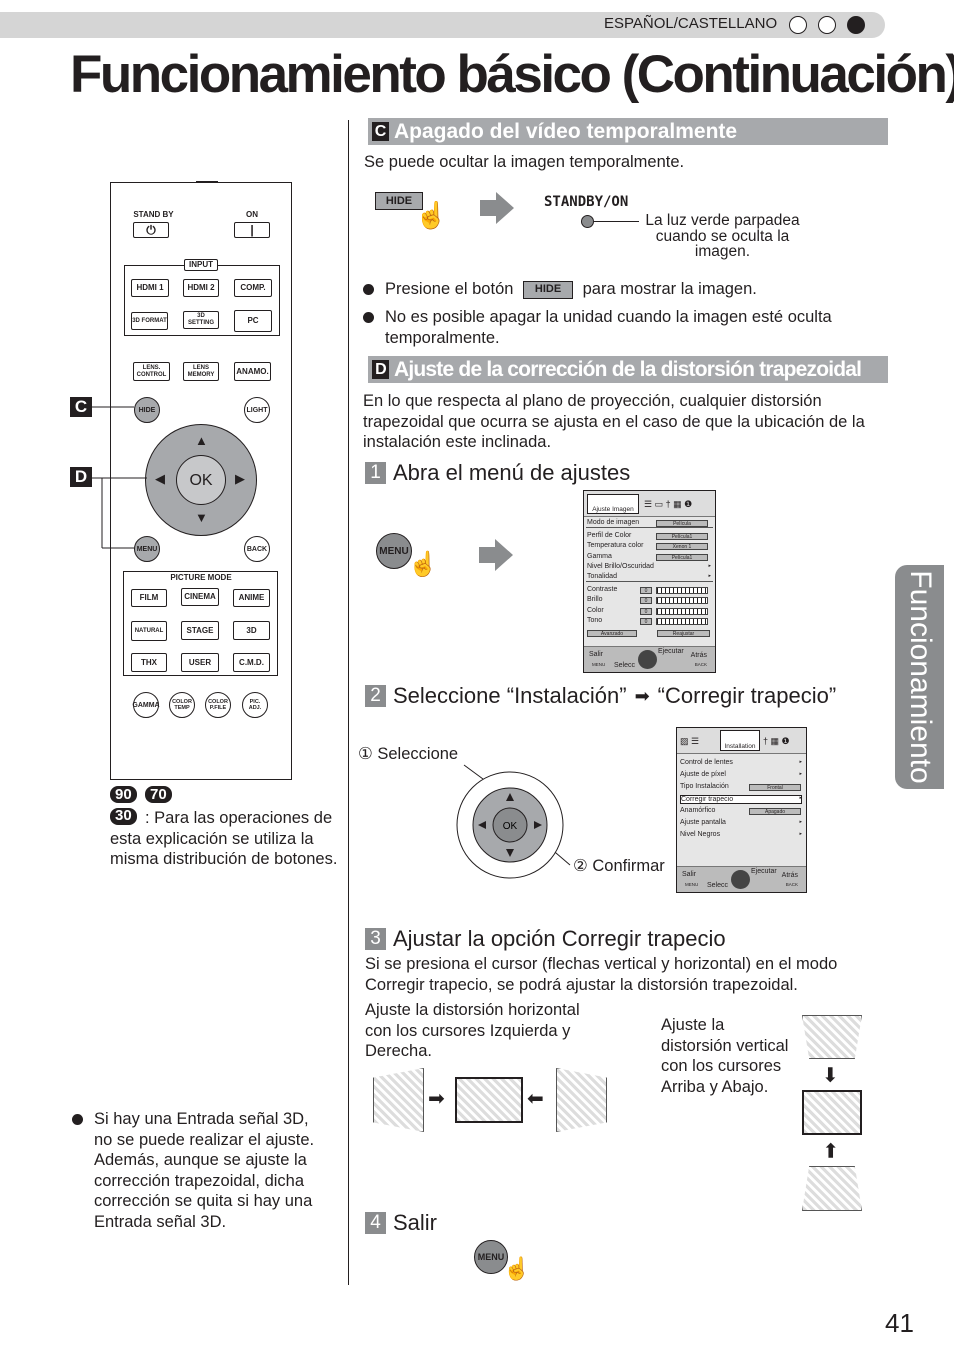 The width and height of the screenshot is (954, 1356). What do you see at coordinates (704, 786) in the screenshot?
I see `menu-row: Tipo Instalación` at bounding box center [704, 786].